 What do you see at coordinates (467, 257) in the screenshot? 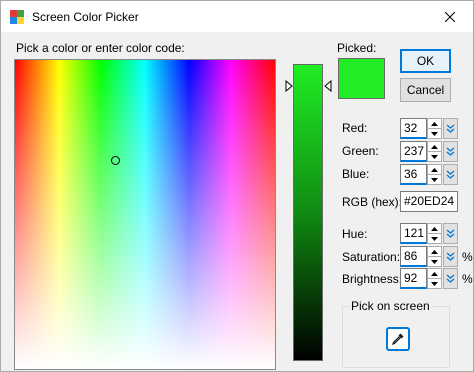
I see `saturation-unit: %` at bounding box center [467, 257].